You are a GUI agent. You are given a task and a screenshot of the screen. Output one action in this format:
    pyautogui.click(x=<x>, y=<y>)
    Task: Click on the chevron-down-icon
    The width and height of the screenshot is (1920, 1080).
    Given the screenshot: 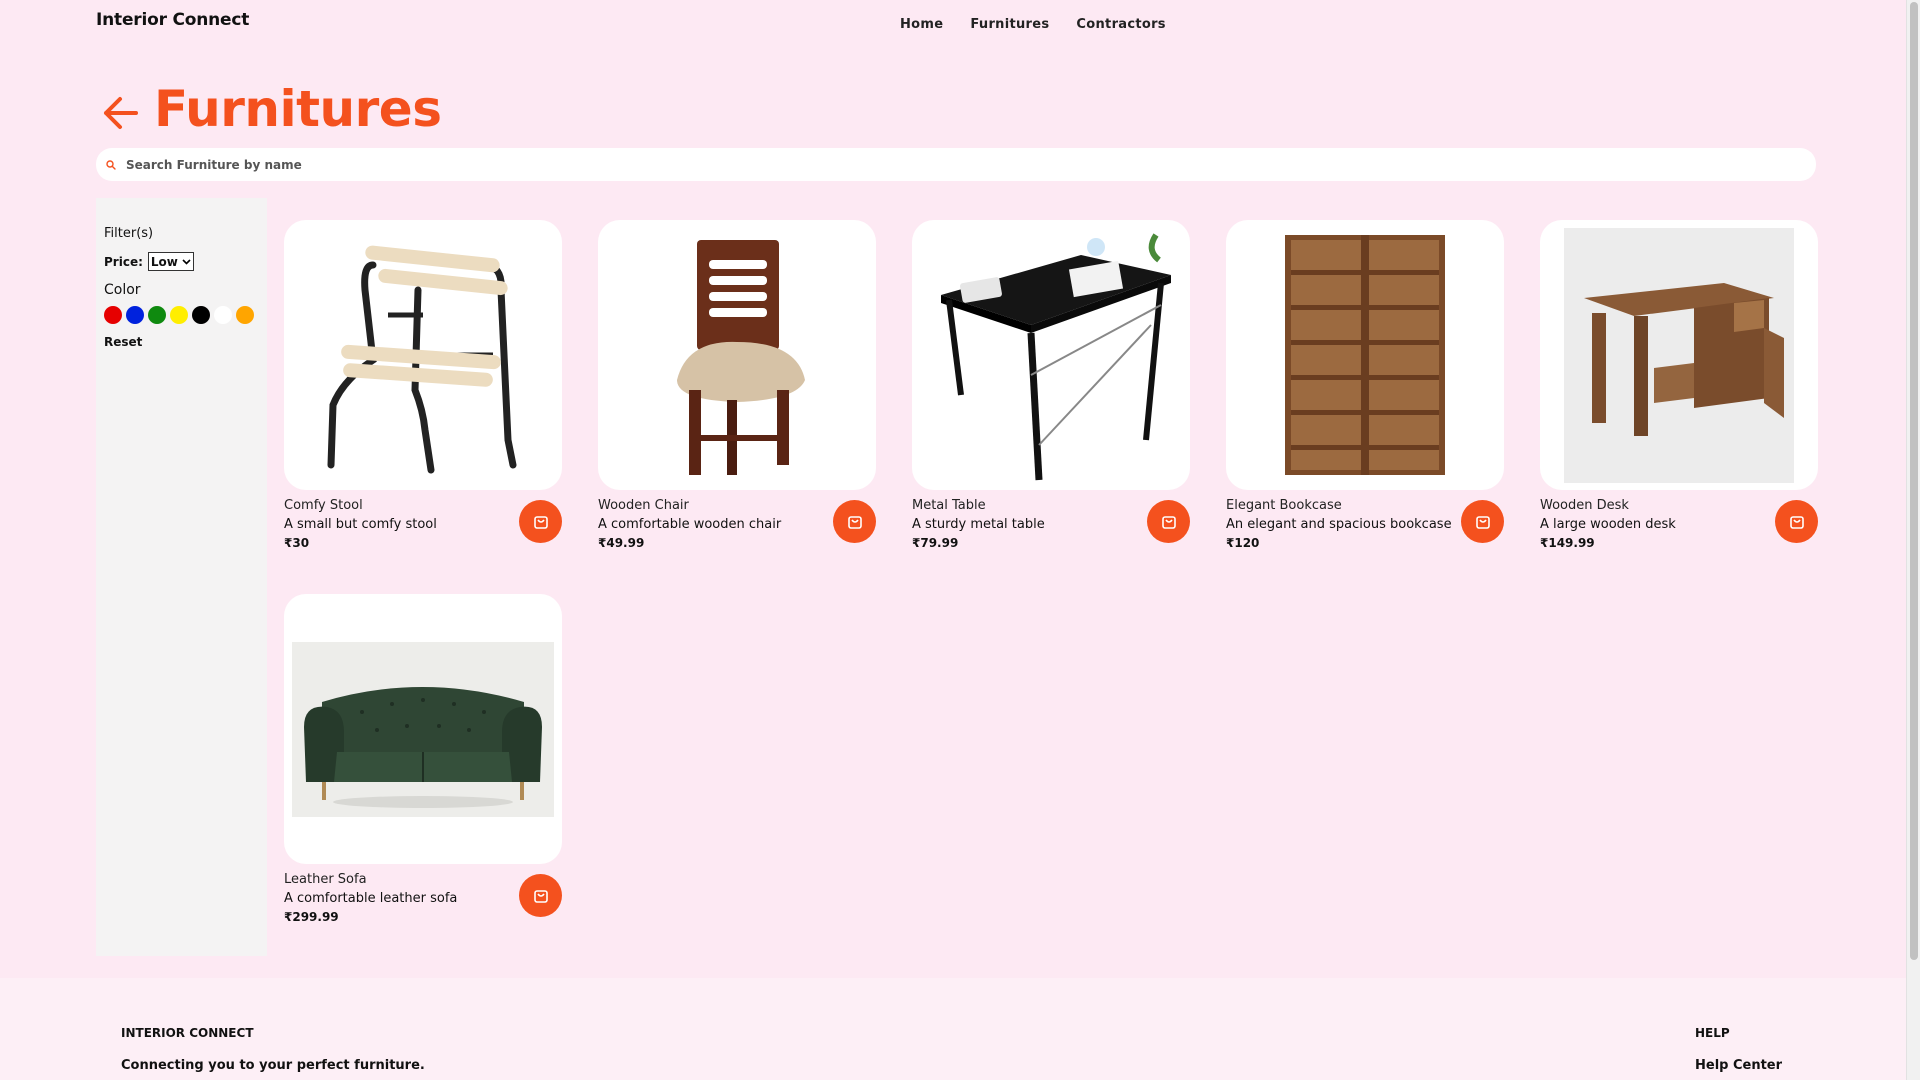 What is the action you would take?
    pyautogui.click(x=186, y=261)
    